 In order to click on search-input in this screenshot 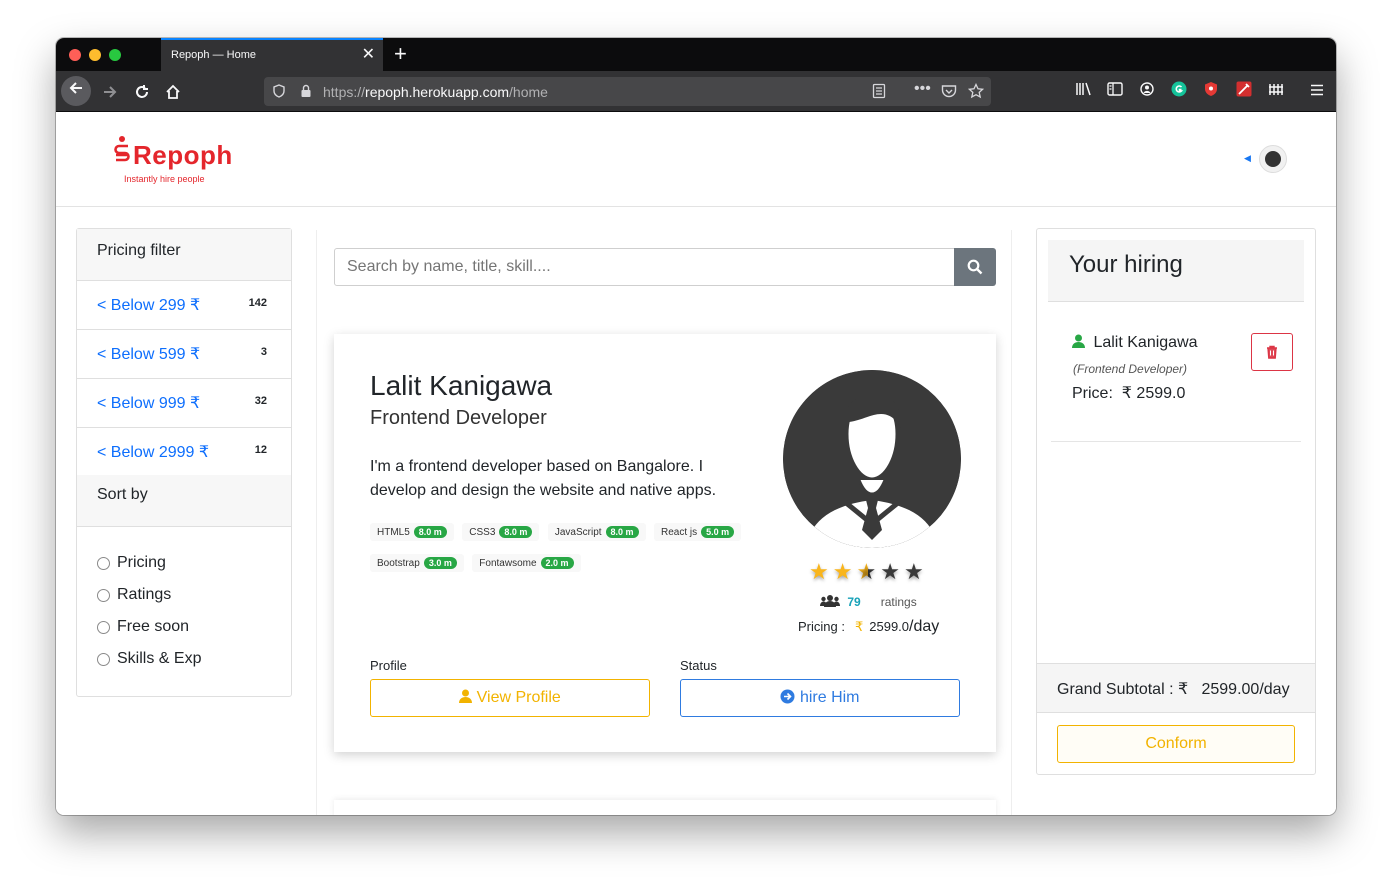, I will do `click(644, 267)`.